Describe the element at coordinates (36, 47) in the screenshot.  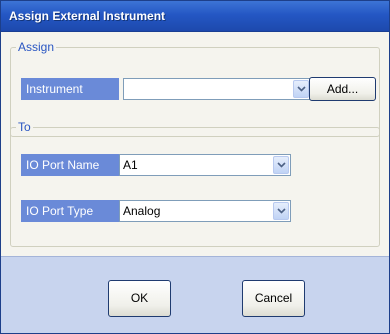
I see `assign-group-legend: Assign` at that location.